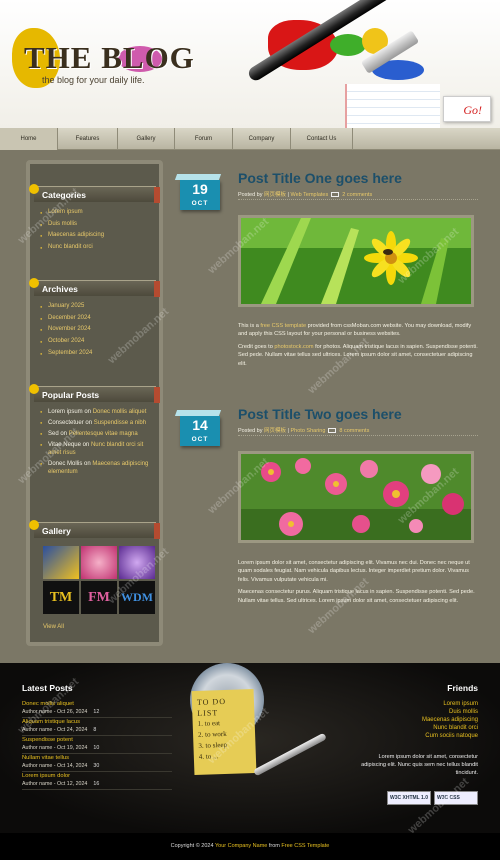 This screenshot has width=500, height=860. I want to click on gallery-view-all-link: View All, so click(53, 627).